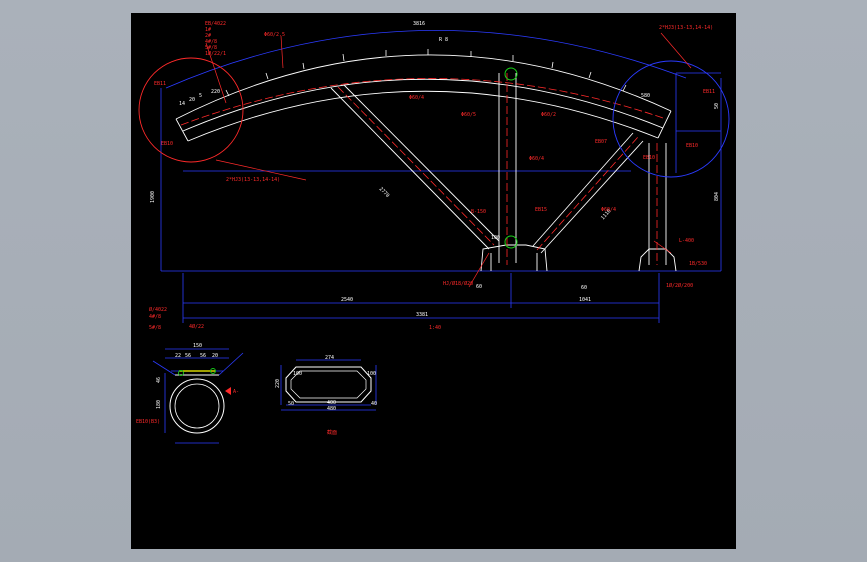 This screenshot has width=867, height=562. Describe the element at coordinates (182, 104) in the screenshot. I see `svg-text: 14` at that location.